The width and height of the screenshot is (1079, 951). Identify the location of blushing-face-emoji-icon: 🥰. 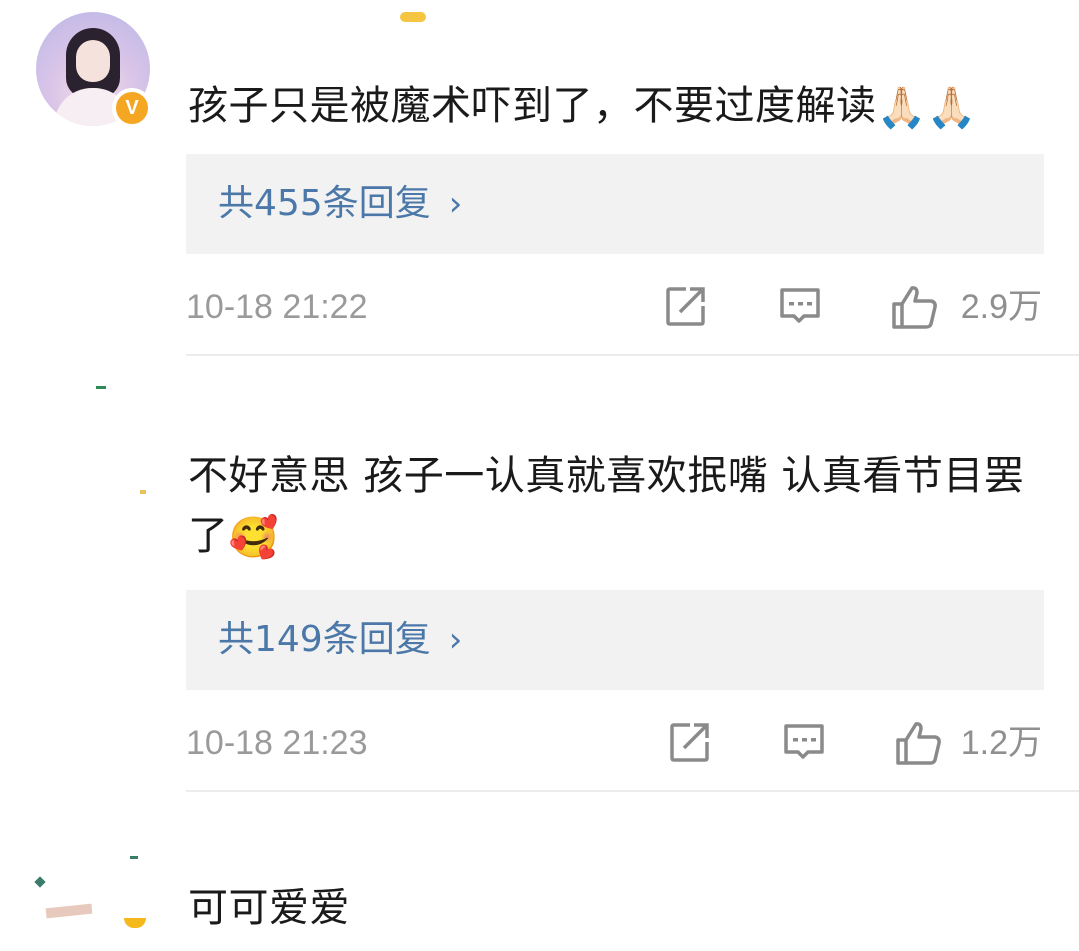
(253, 538).